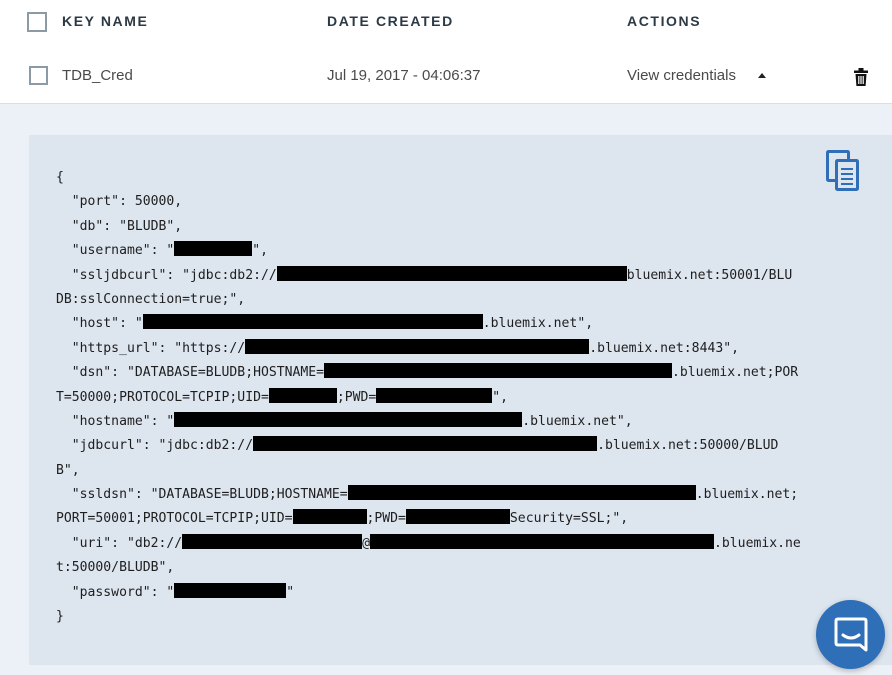  Describe the element at coordinates (174, 519) in the screenshot. I see `json-text: PORT=50001;PROTOCOL=TCPIP;UID=` at that location.